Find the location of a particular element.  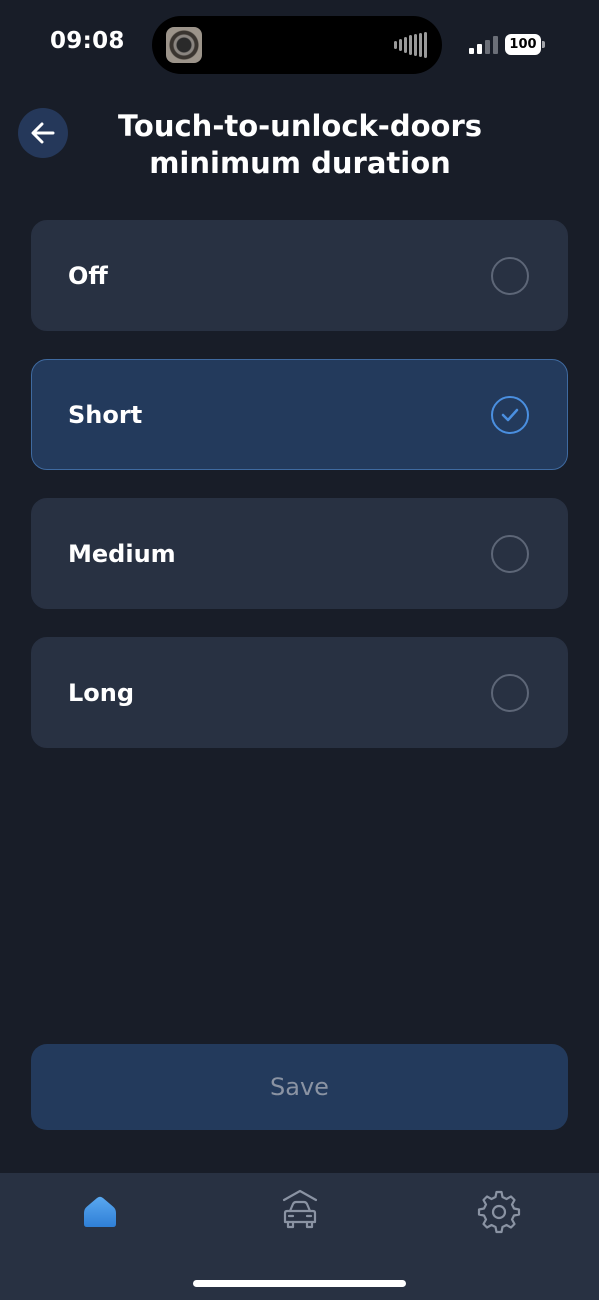

car-garage-icon is located at coordinates (300, 1209).